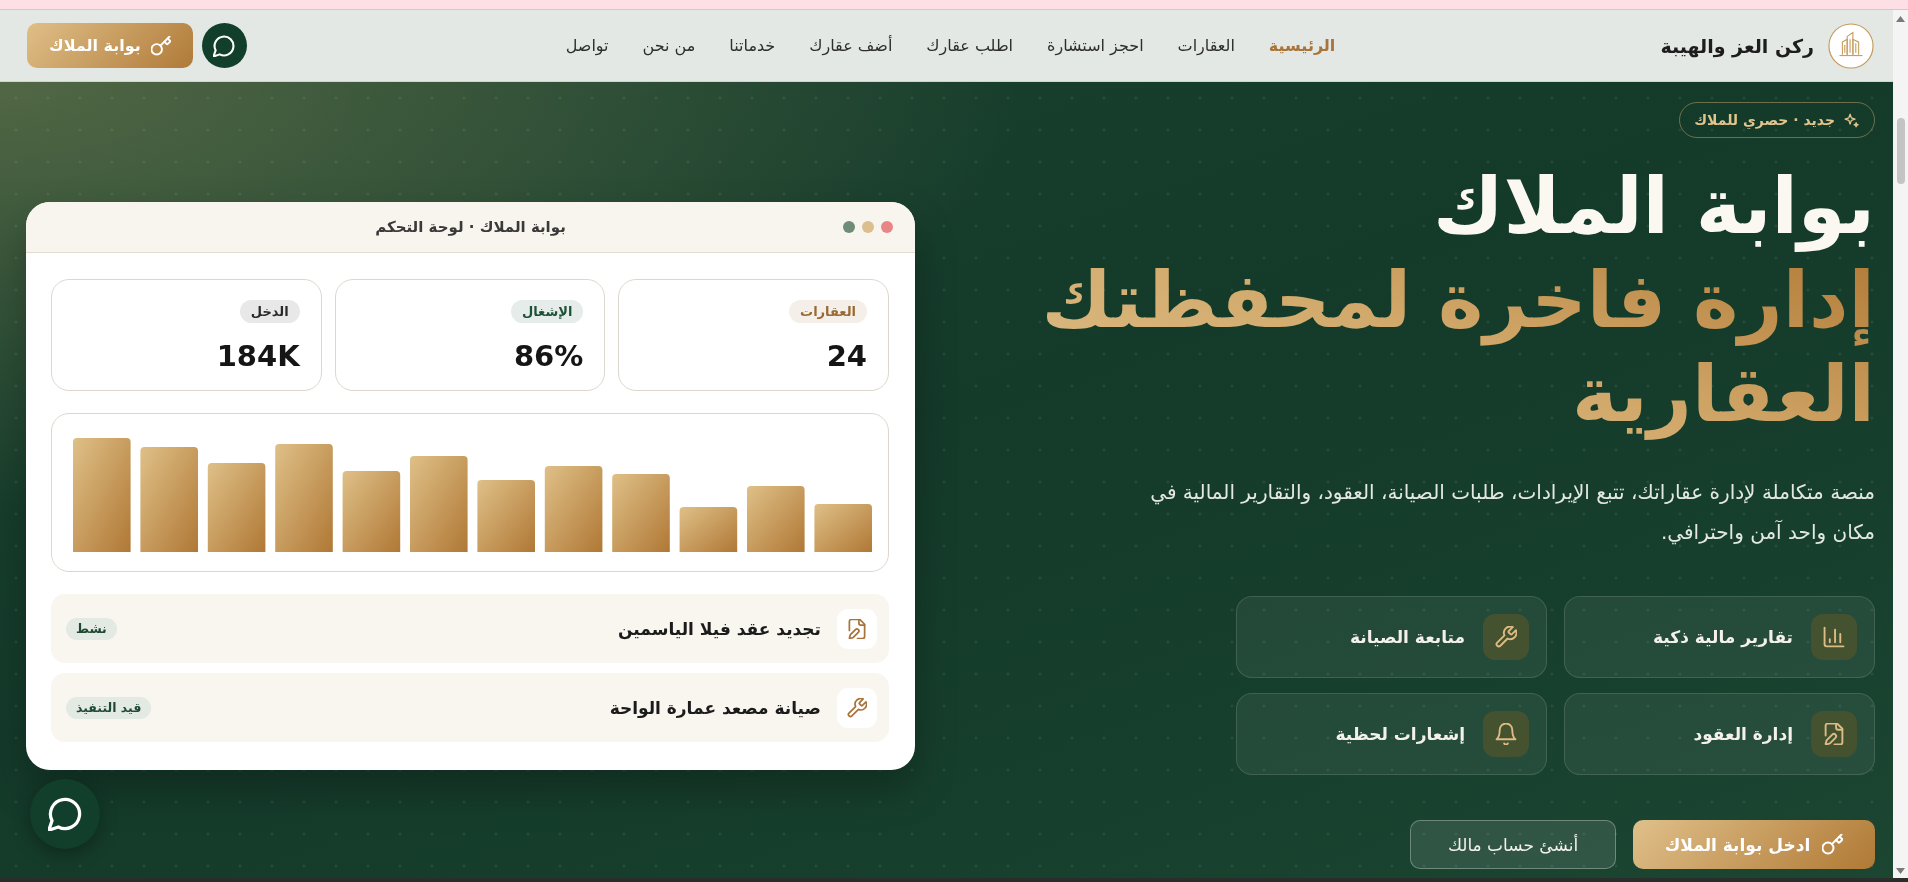  I want to click on scrollbar, so click(1900, 444).